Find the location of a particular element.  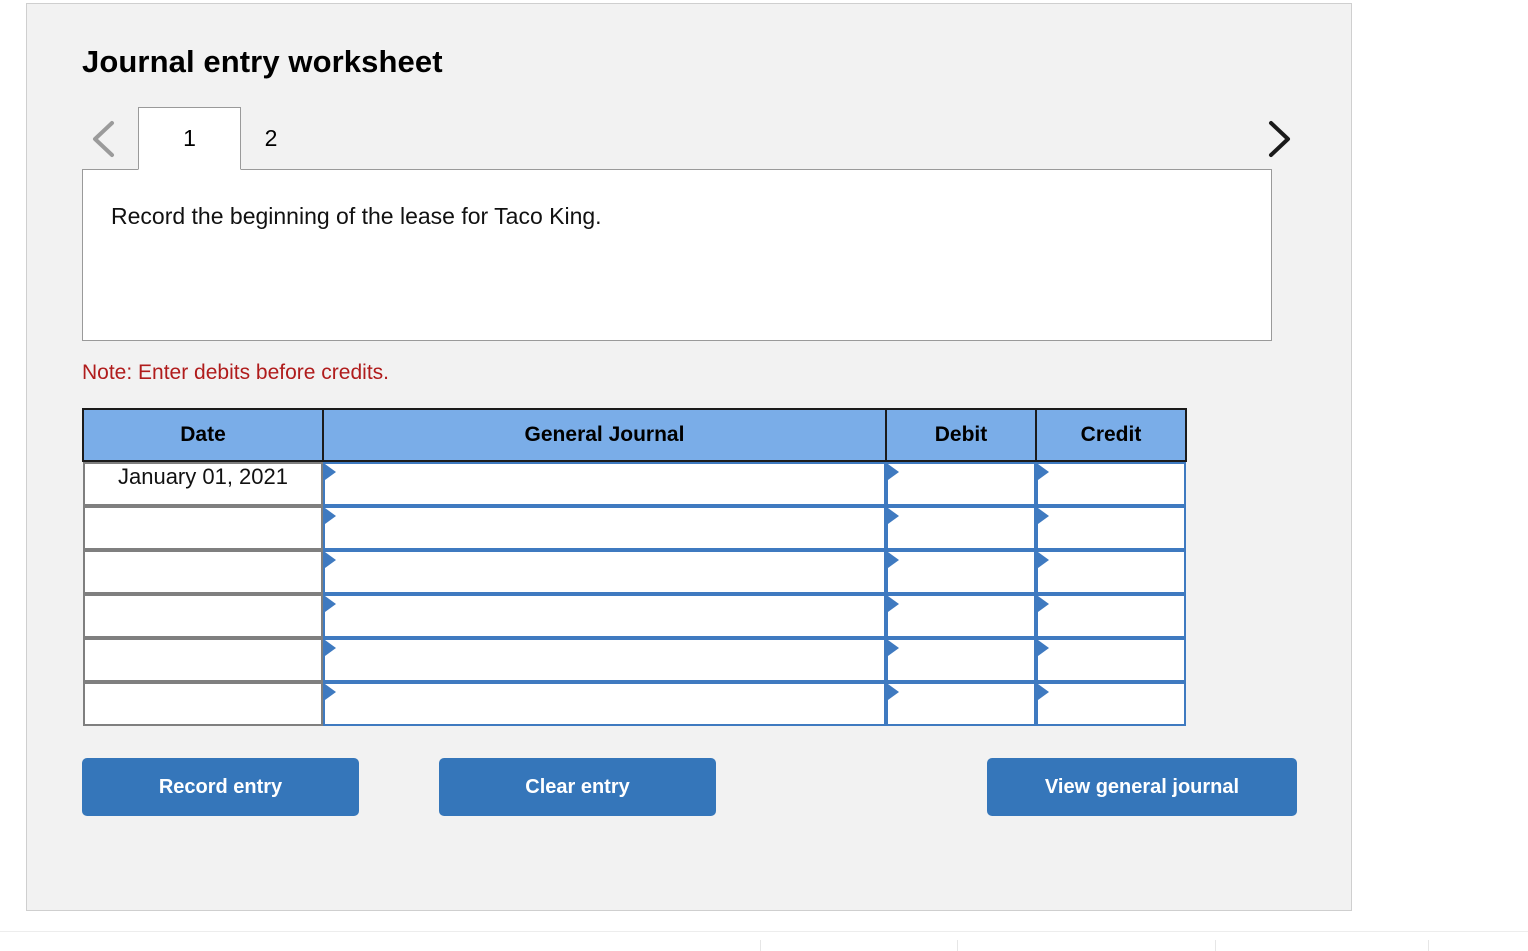

prev-page-button is located at coordinates (104, 138).